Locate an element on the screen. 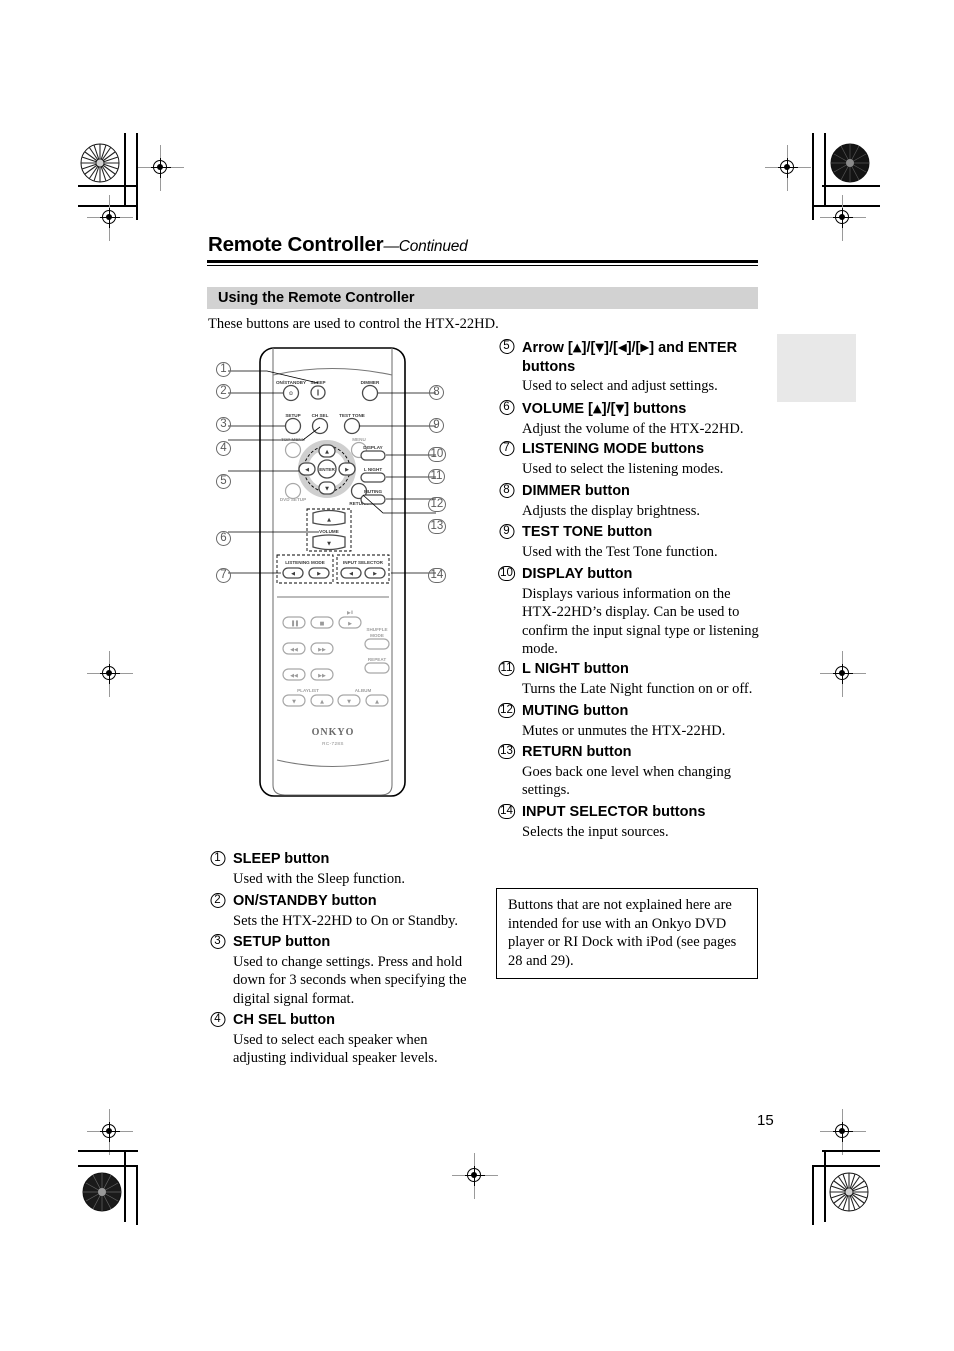  entry-1-description: Used with the Sleep function. is located at coordinates (319, 878).